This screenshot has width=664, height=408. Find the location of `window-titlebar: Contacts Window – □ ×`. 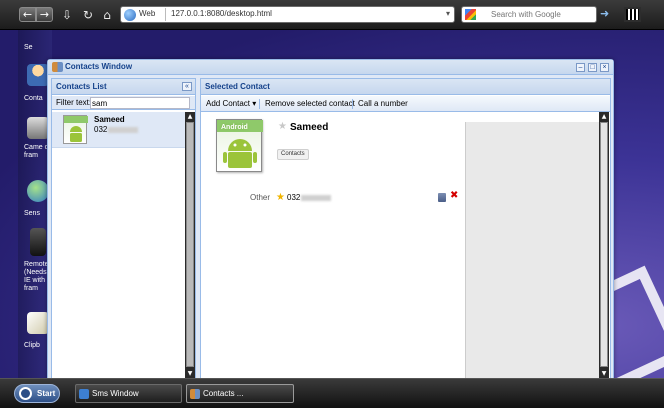

window-titlebar: Contacts Window – □ × is located at coordinates (330, 67).